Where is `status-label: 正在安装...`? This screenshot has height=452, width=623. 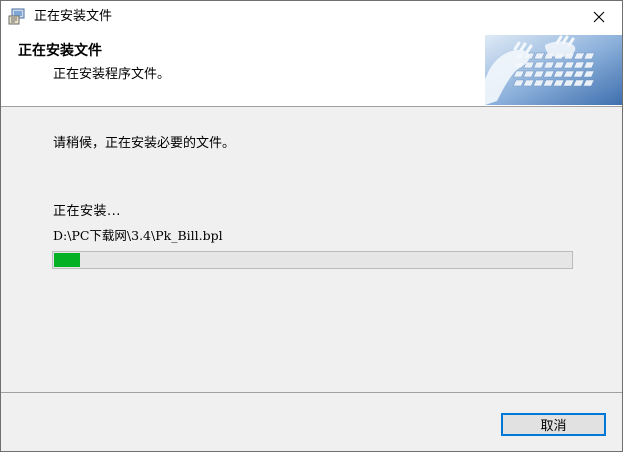 status-label: 正在安装... is located at coordinates (87, 211).